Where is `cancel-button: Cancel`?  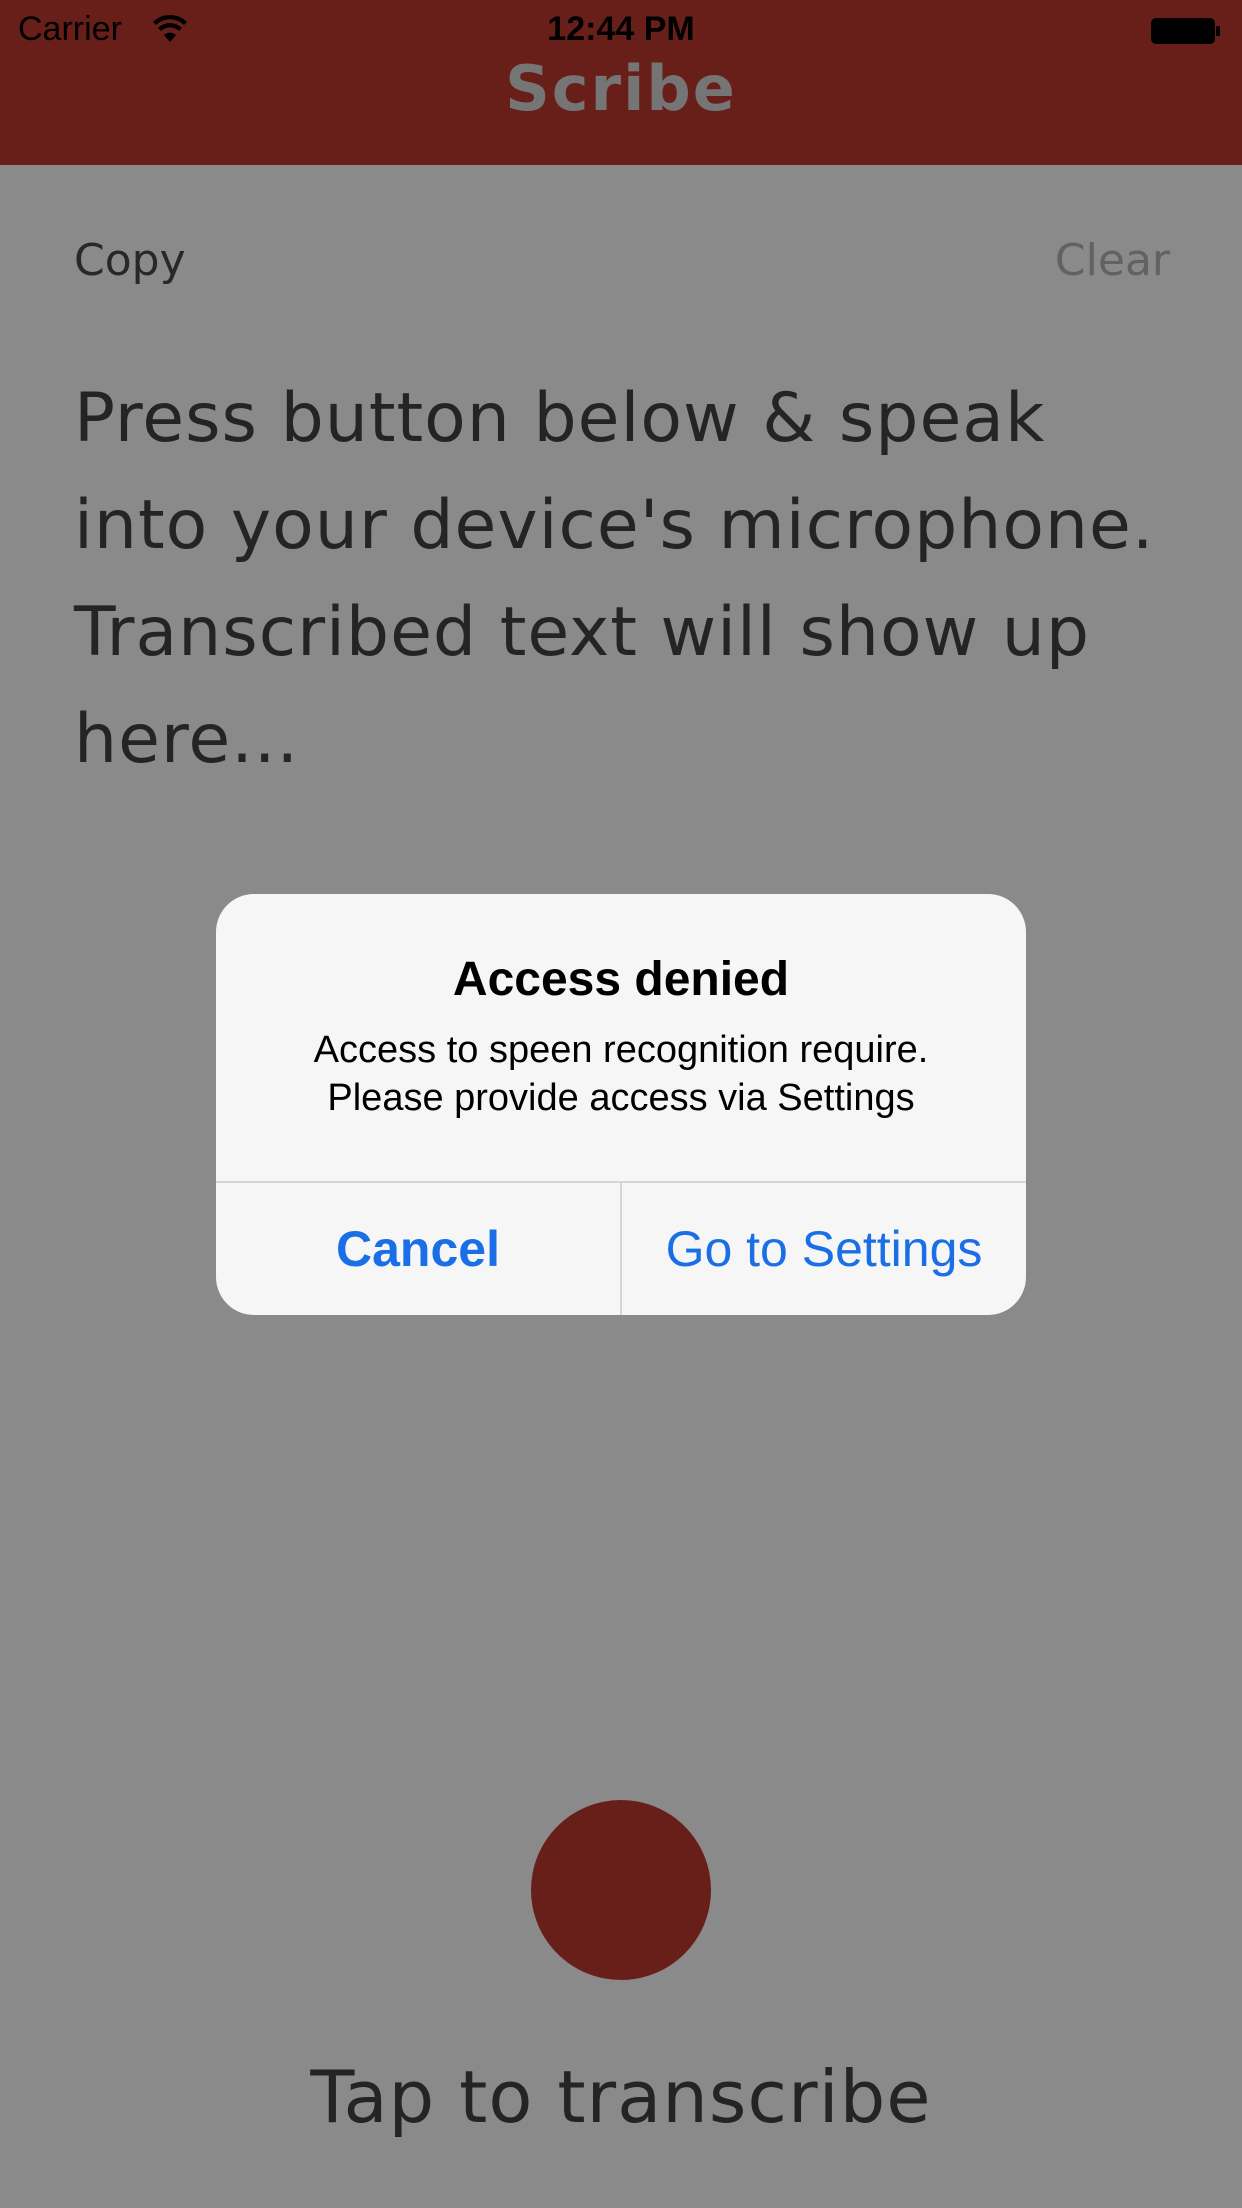
cancel-button: Cancel is located at coordinates (418, 1249).